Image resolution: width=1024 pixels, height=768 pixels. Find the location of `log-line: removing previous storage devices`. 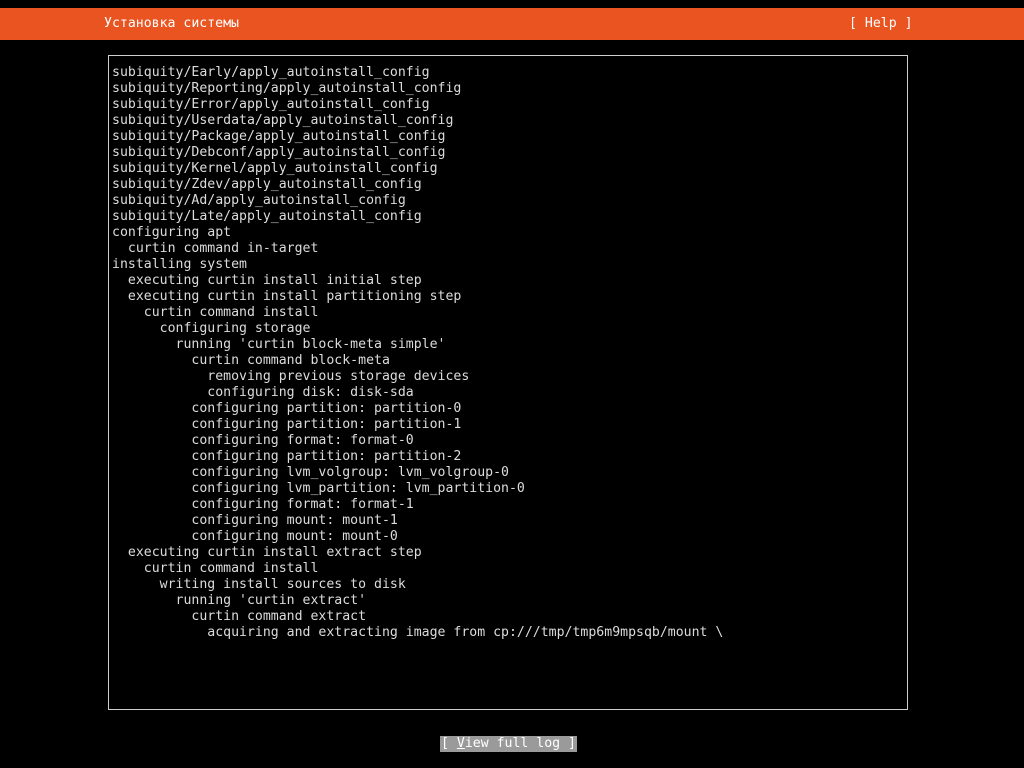

log-line: removing previous storage devices is located at coordinates (291, 376).